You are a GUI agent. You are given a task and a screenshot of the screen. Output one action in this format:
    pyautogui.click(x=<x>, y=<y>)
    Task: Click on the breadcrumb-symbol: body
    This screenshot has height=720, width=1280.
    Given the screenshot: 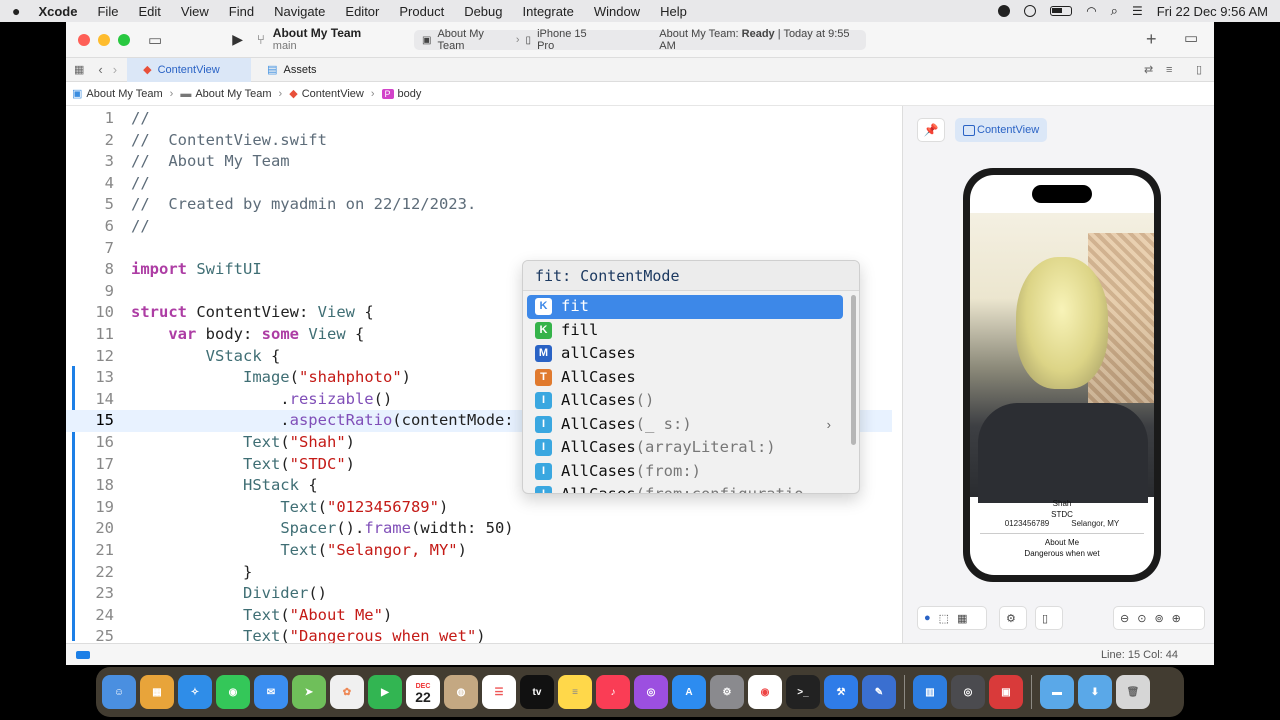 What is the action you would take?
    pyautogui.click(x=410, y=94)
    